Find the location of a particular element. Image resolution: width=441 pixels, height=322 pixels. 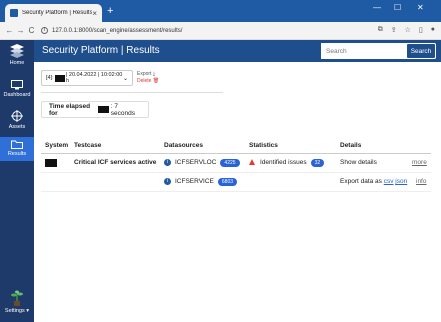

more-link: more is located at coordinates (419, 162).